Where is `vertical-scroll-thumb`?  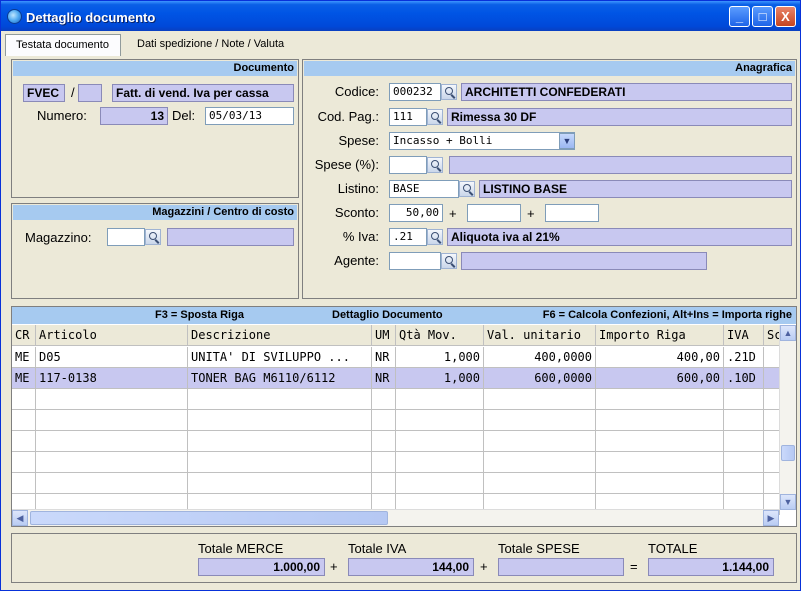
vertical-scroll-thumb is located at coordinates (788, 453).